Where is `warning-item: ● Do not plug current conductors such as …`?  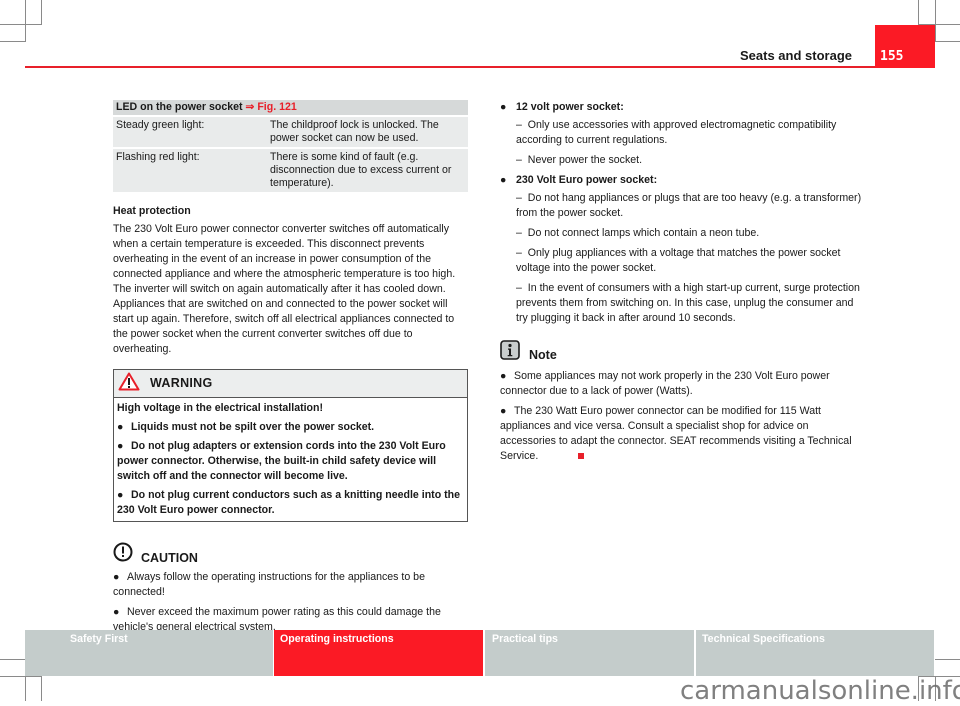 warning-item: ● Do not plug current conductors such as … is located at coordinates (290, 503).